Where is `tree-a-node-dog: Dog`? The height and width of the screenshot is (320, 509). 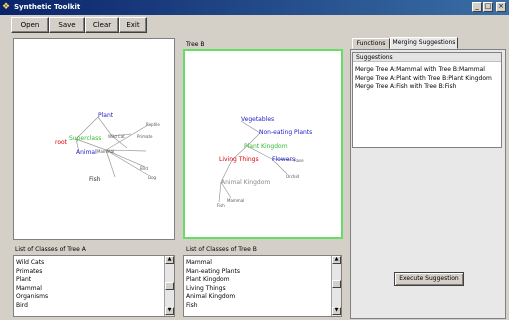
tree-a-node-dog: Dog is located at coordinates (152, 177).